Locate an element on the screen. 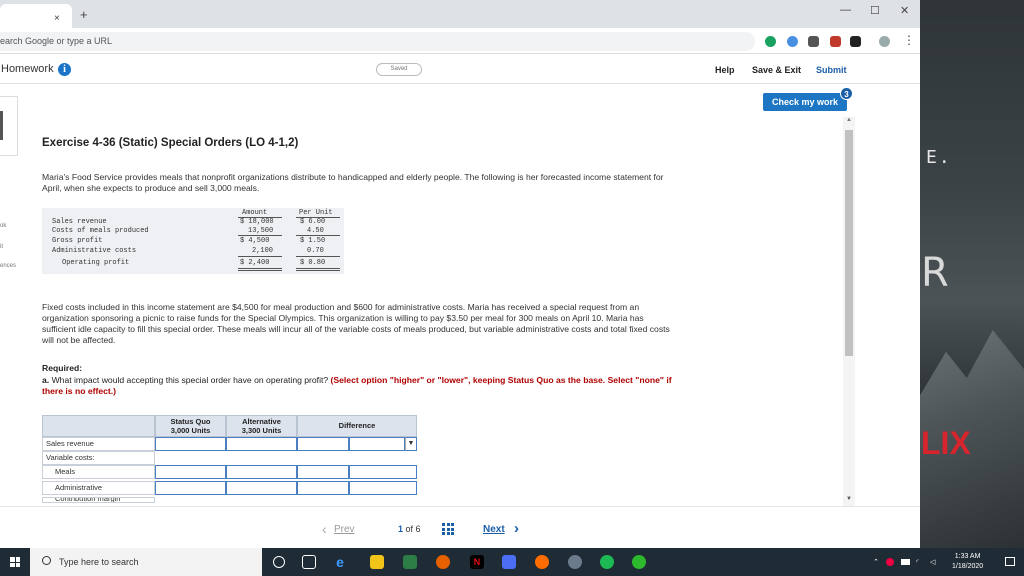 The image size is (1024, 576). homework-title: Homework is located at coordinates (27, 69).